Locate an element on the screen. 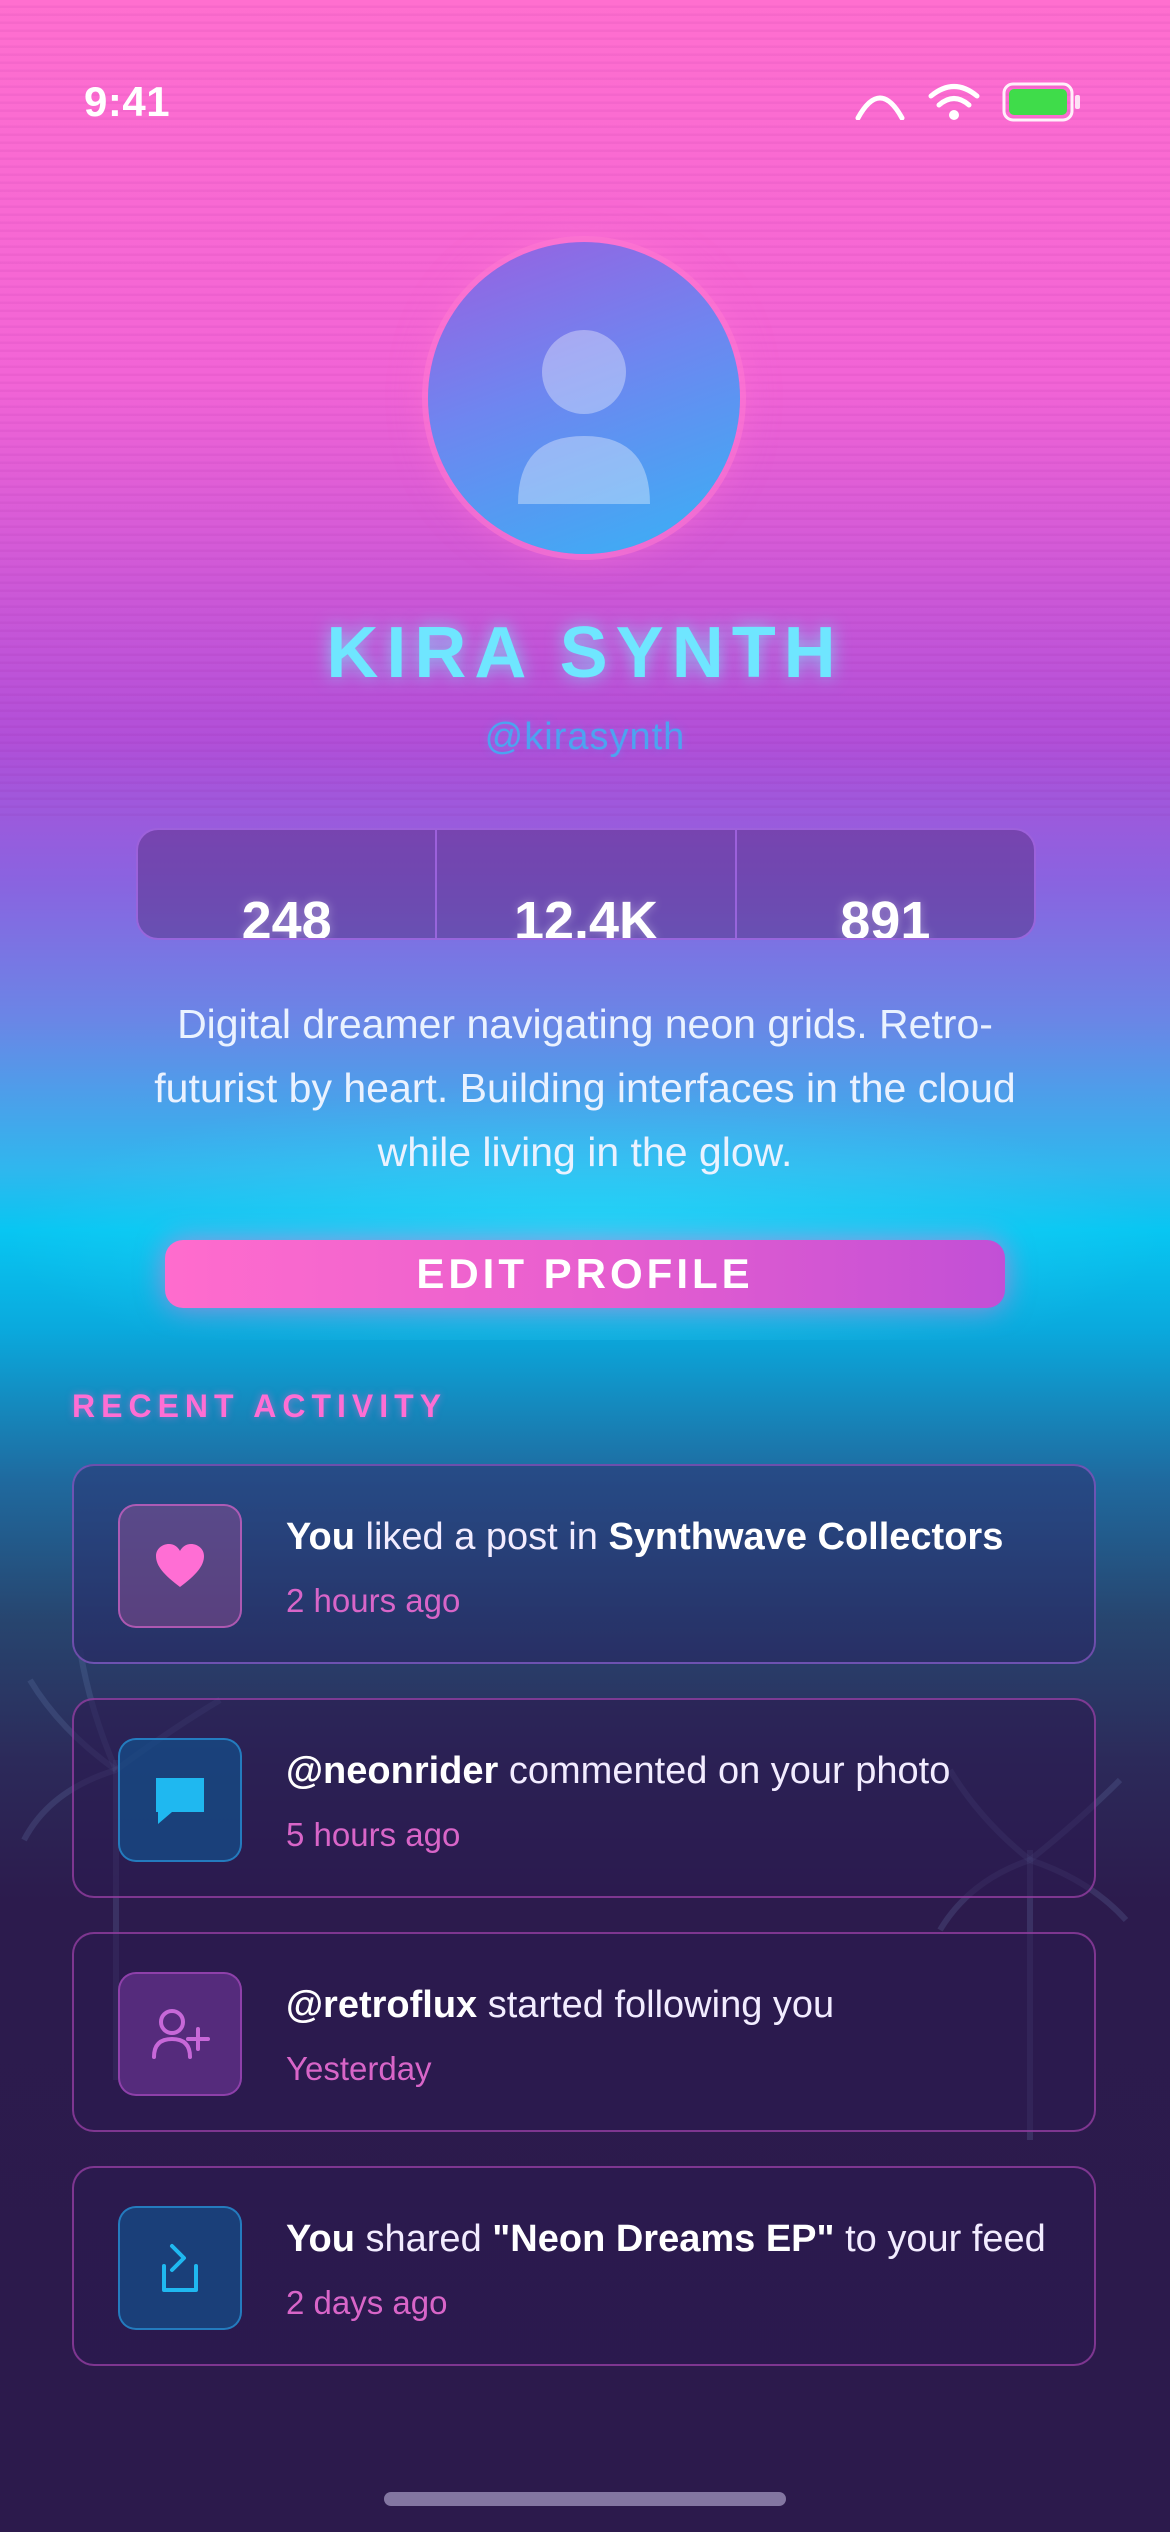  activity-action: liked a post in is located at coordinates (481, 1537).